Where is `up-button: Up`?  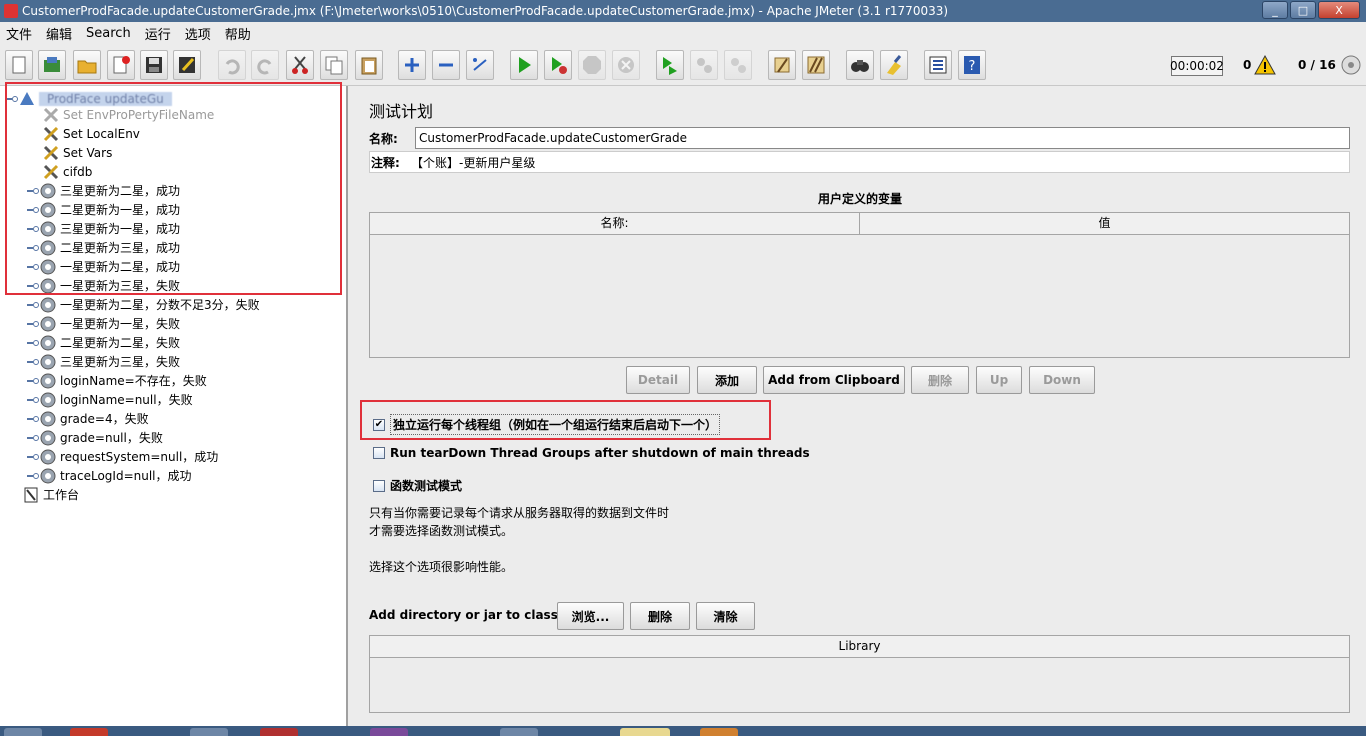
up-button: Up is located at coordinates (999, 380).